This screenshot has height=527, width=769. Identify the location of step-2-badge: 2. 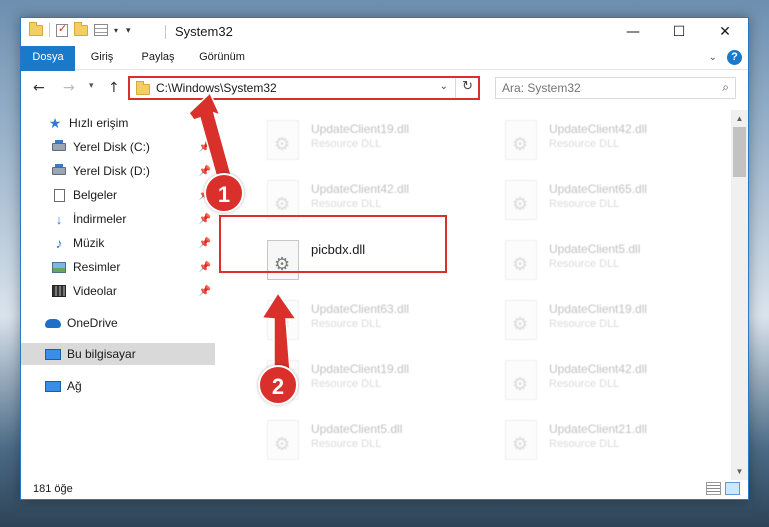
(278, 385).